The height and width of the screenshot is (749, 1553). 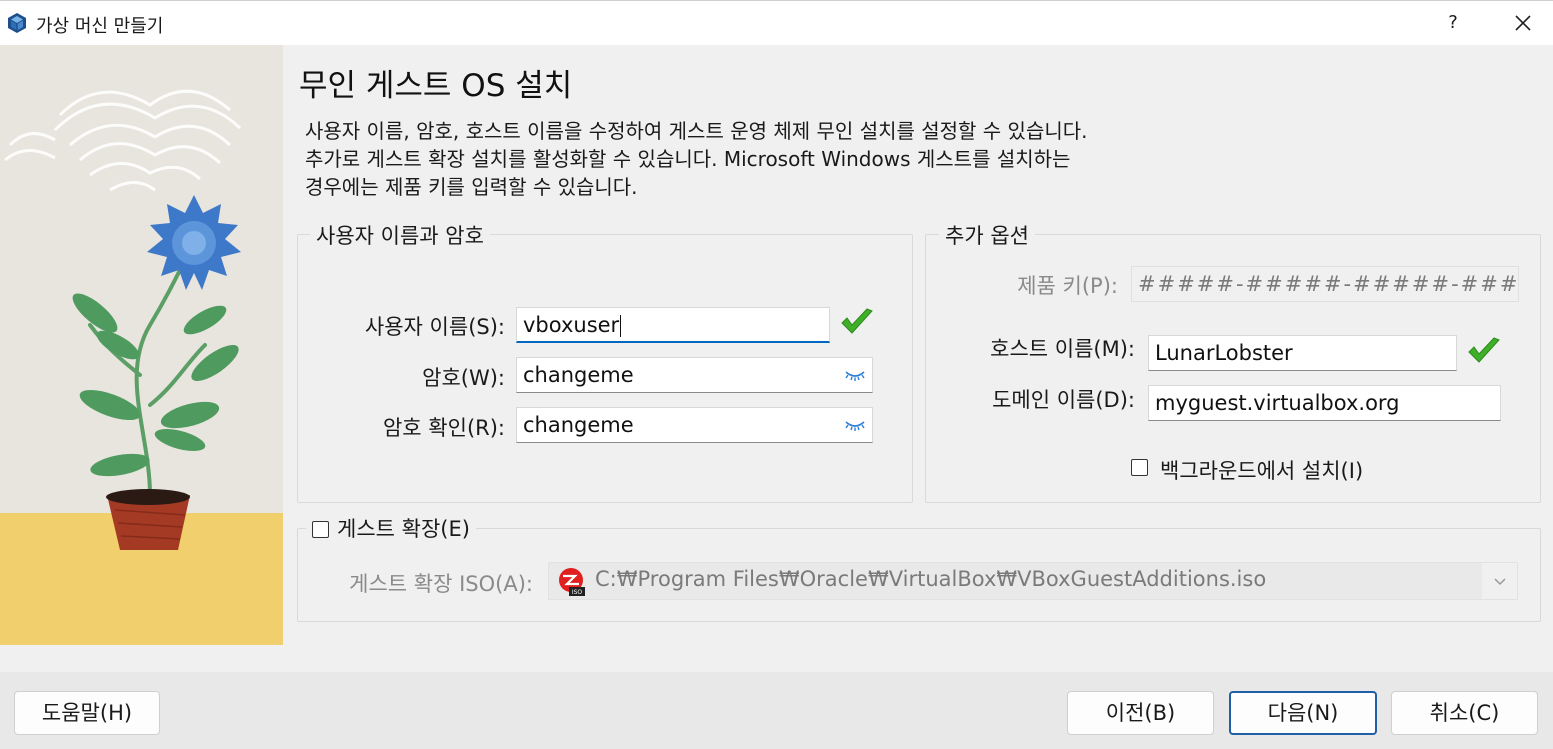 What do you see at coordinates (443, 428) in the screenshot?
I see `confirm-password-label: 암호 확인(R):` at bounding box center [443, 428].